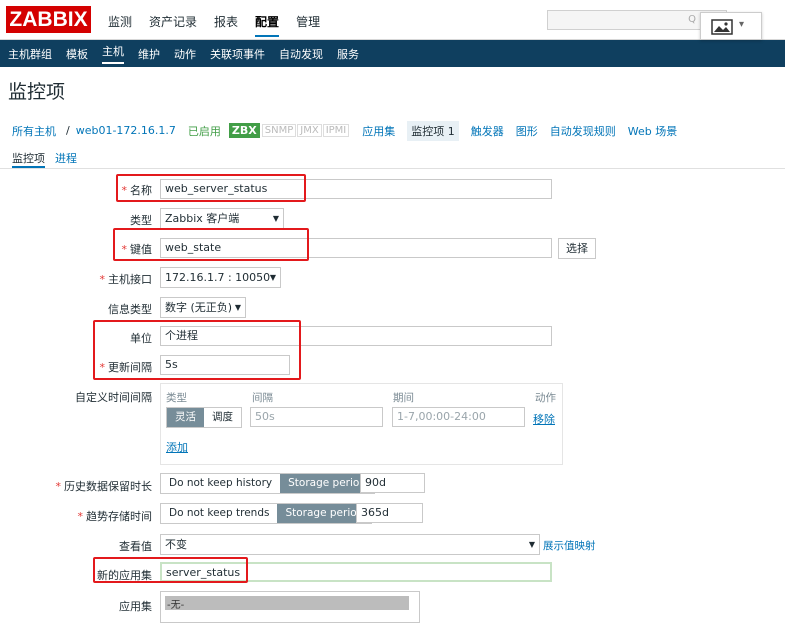 The image size is (785, 623). Describe the element at coordinates (308, 25) in the screenshot. I see `menu-administration: 管理` at that location.